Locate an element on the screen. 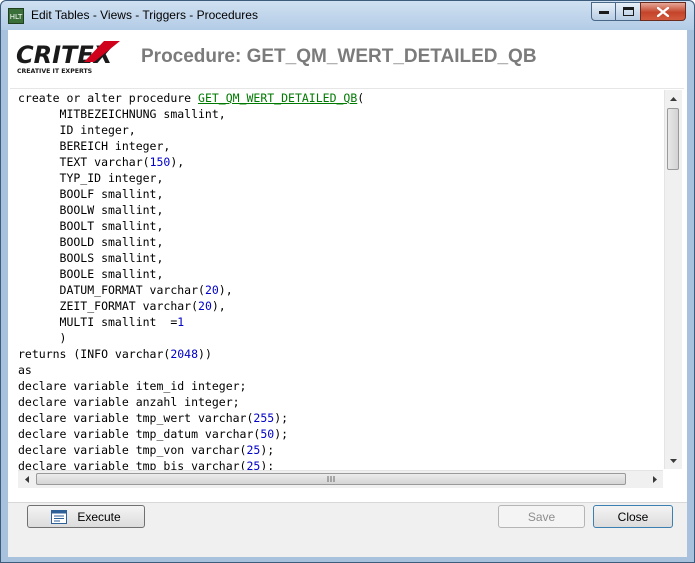 This screenshot has height=563, width=695. code-token: BEREICH integer, is located at coordinates (94, 146).